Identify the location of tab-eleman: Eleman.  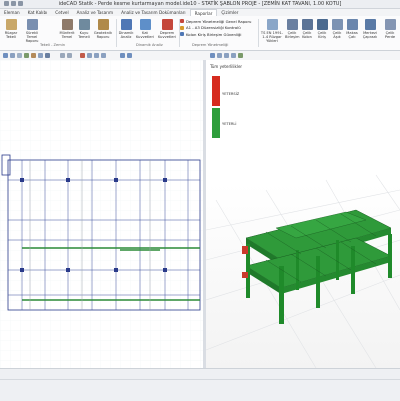
(12, 12).